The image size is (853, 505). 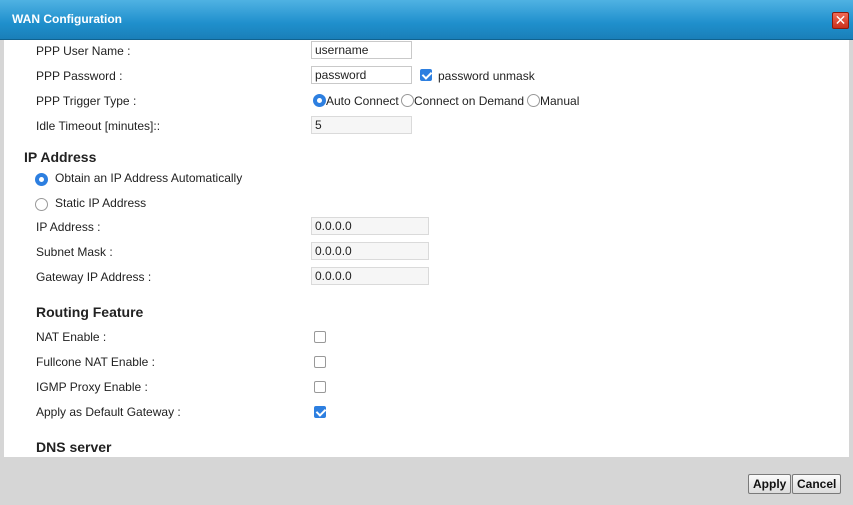 What do you see at coordinates (426, 51) in the screenshot?
I see `ppp-user-name-row: PPP User Name :` at bounding box center [426, 51].